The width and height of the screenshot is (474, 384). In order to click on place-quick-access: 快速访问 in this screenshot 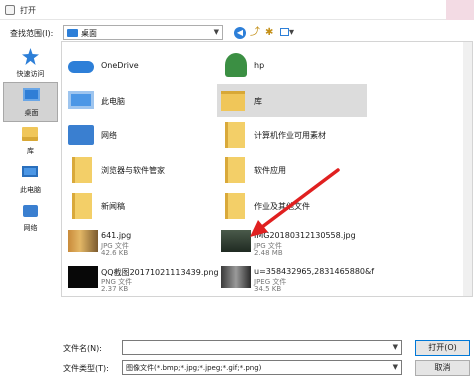, I will do `click(30, 64)`.